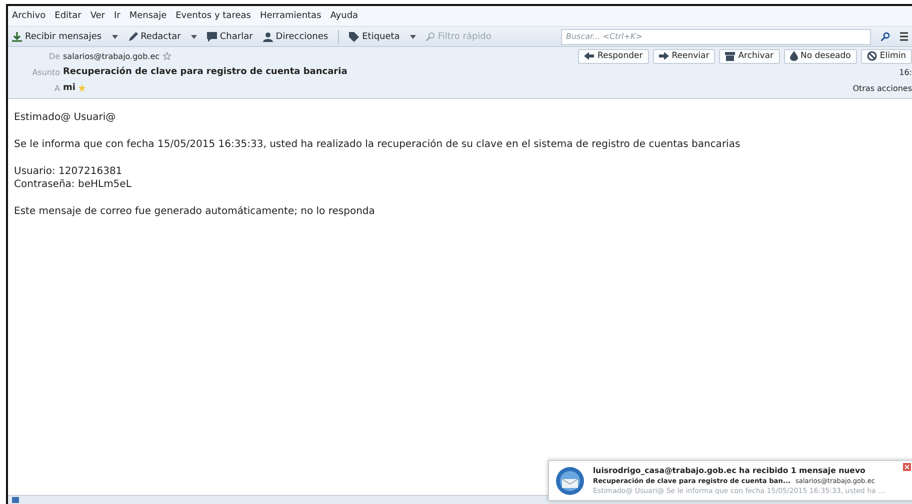  What do you see at coordinates (344, 16) in the screenshot?
I see `menu-item: Ayuda` at bounding box center [344, 16].